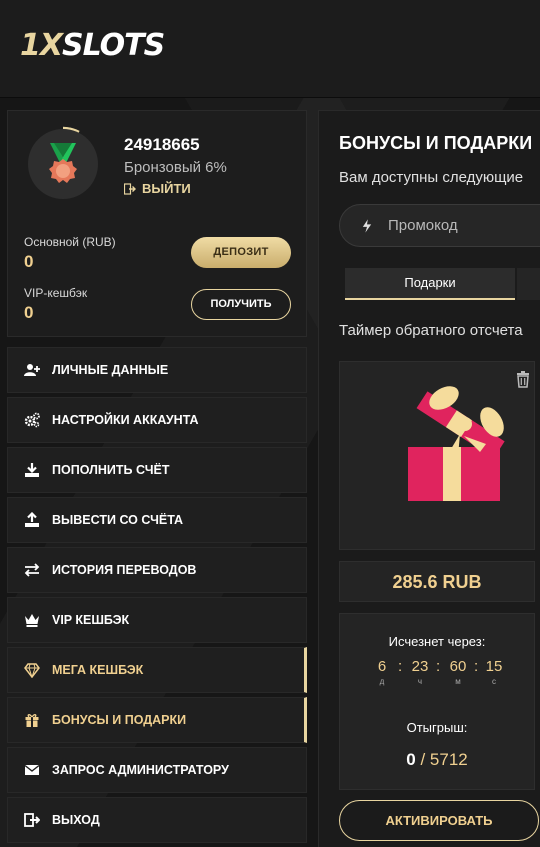  I want to click on logo: 1XSLOTS, so click(92, 45).